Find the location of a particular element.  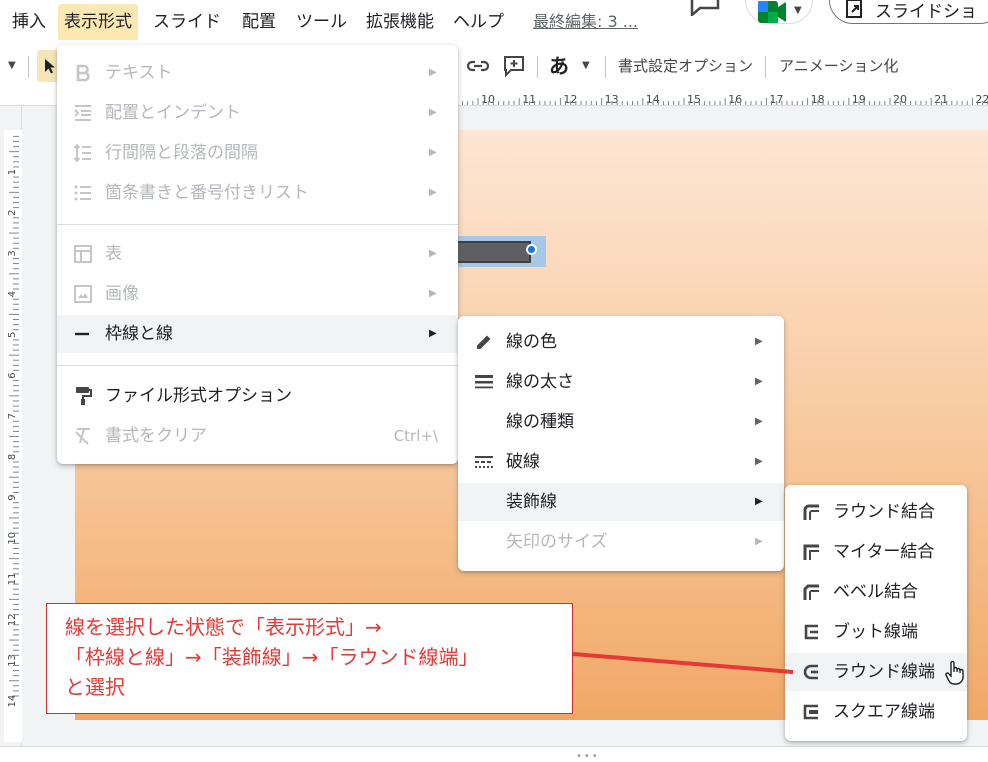

selected-line is located at coordinates (493, 252).